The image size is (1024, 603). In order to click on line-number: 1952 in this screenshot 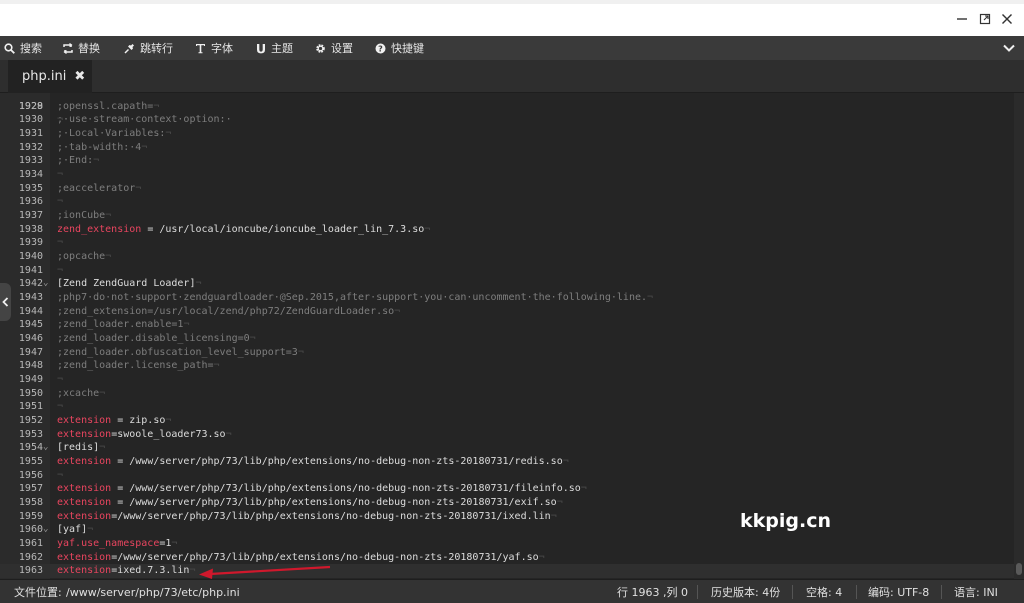, I will do `click(30, 420)`.